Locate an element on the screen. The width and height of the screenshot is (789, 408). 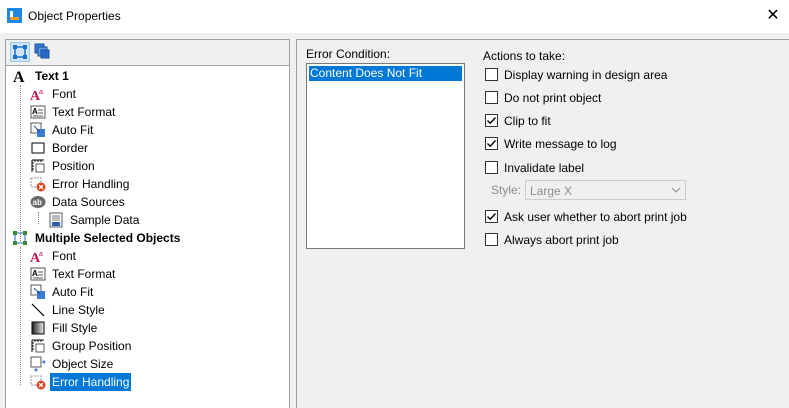
layers-icon is located at coordinates (42, 51).